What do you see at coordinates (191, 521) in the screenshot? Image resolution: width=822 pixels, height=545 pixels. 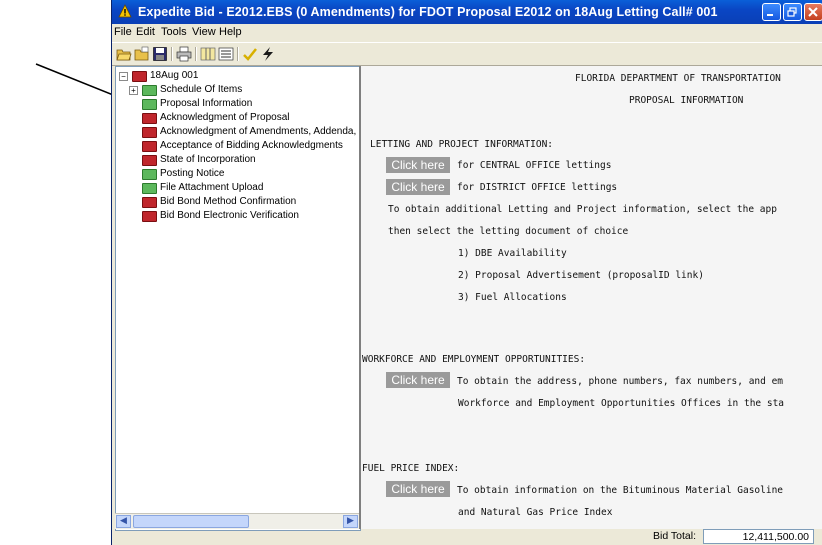 I see `scroll-thumb` at bounding box center [191, 521].